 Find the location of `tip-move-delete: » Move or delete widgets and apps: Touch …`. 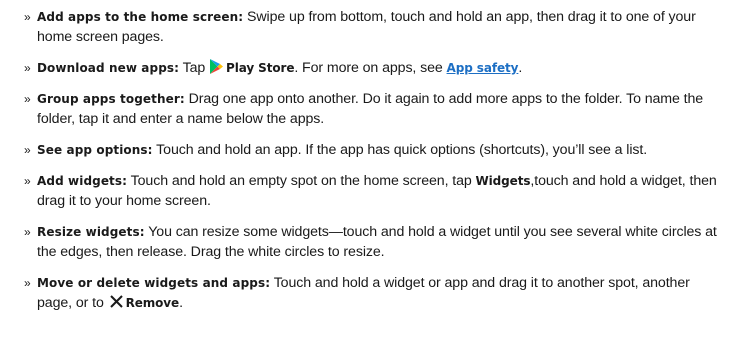

tip-move-delete: » Move or delete widgets and apps: Touch … is located at coordinates (374, 293).